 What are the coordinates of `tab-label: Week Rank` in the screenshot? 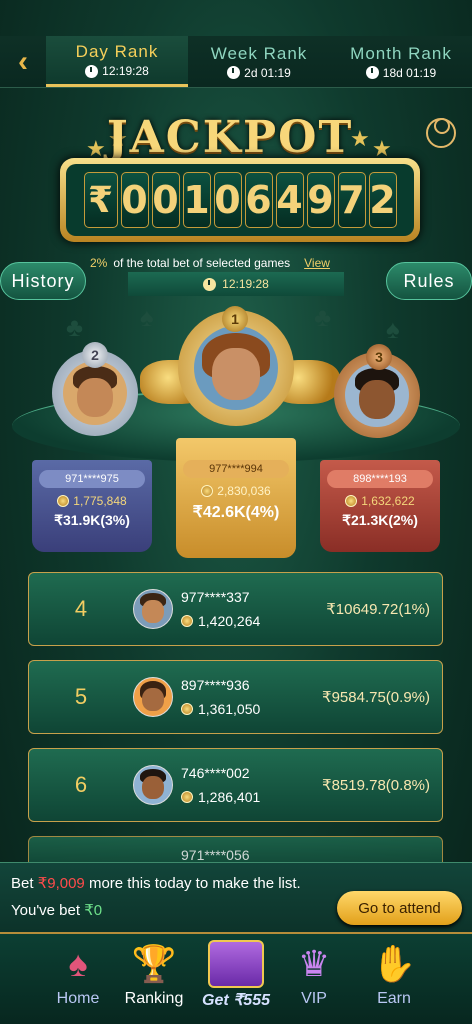 It's located at (259, 53).